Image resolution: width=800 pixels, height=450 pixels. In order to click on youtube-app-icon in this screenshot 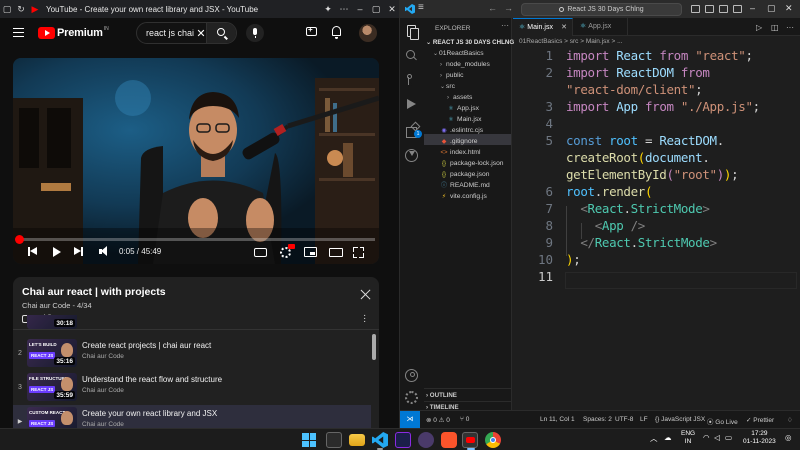, I will do `click(470, 440)`.